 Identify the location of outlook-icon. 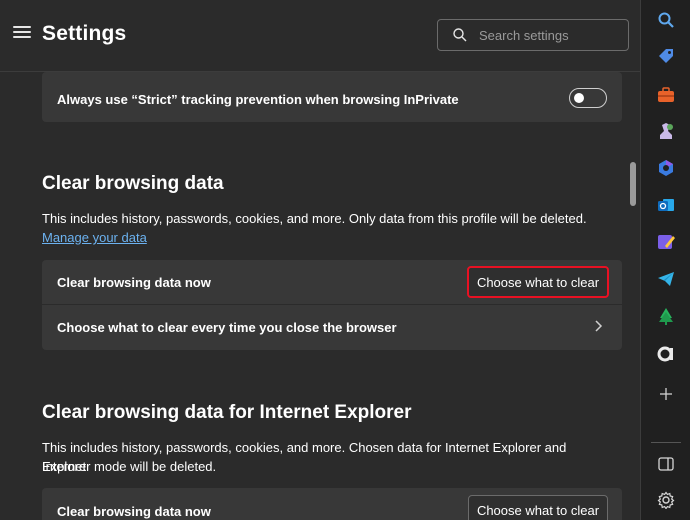
(666, 205).